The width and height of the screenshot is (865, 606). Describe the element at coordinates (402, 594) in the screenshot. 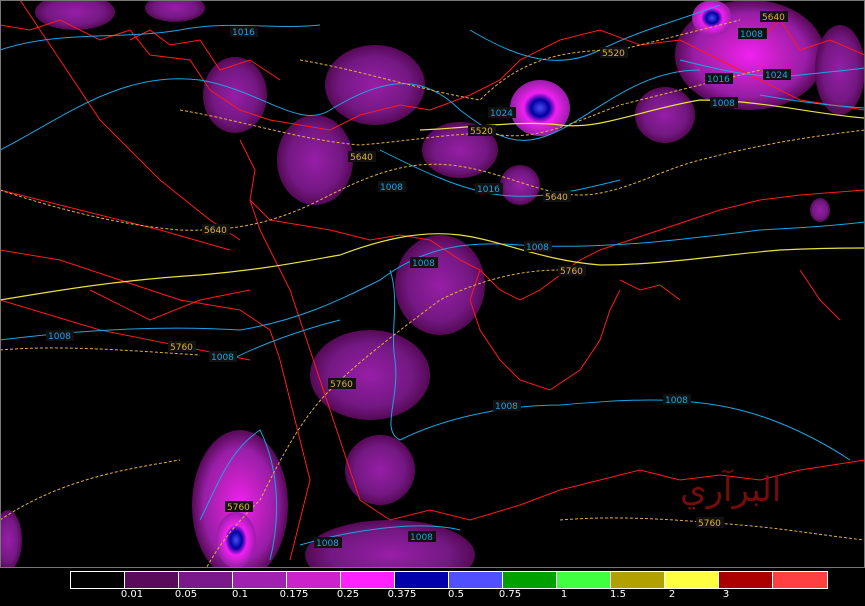

I see `legend-tick-label: 0.375` at that location.